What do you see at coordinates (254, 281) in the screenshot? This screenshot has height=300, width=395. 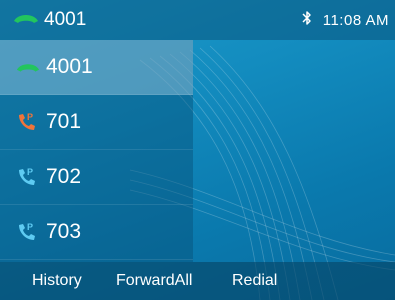 I see `softkey-redial: Redial` at bounding box center [254, 281].